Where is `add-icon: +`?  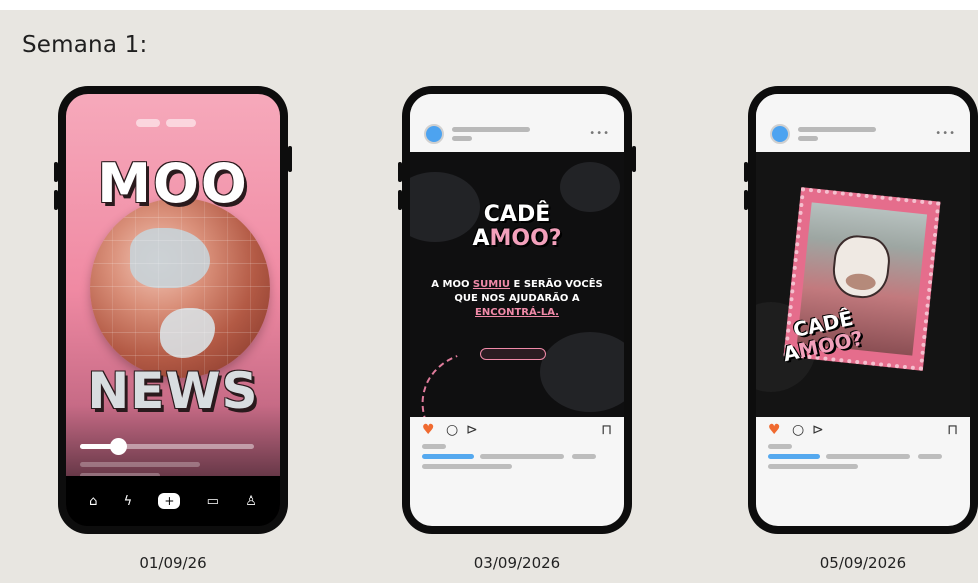 add-icon: + is located at coordinates (169, 501).